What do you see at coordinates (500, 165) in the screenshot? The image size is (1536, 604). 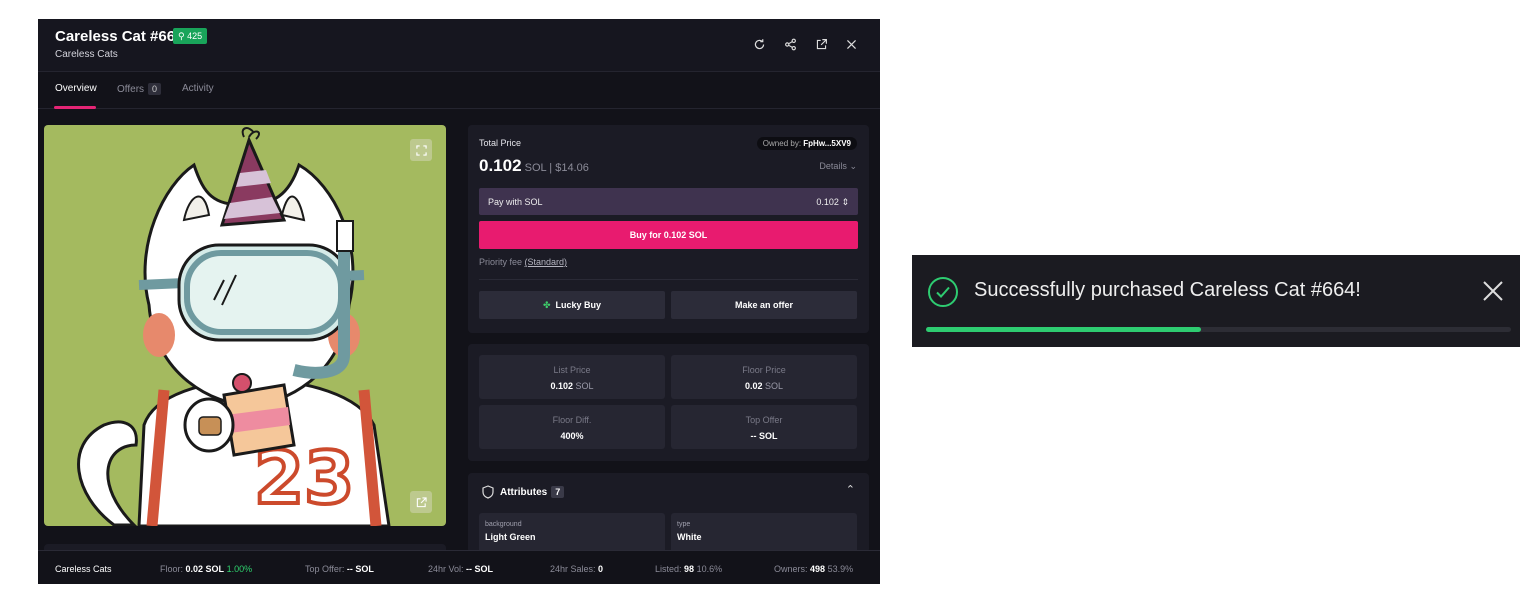 I see `price-value: 0.102` at bounding box center [500, 165].